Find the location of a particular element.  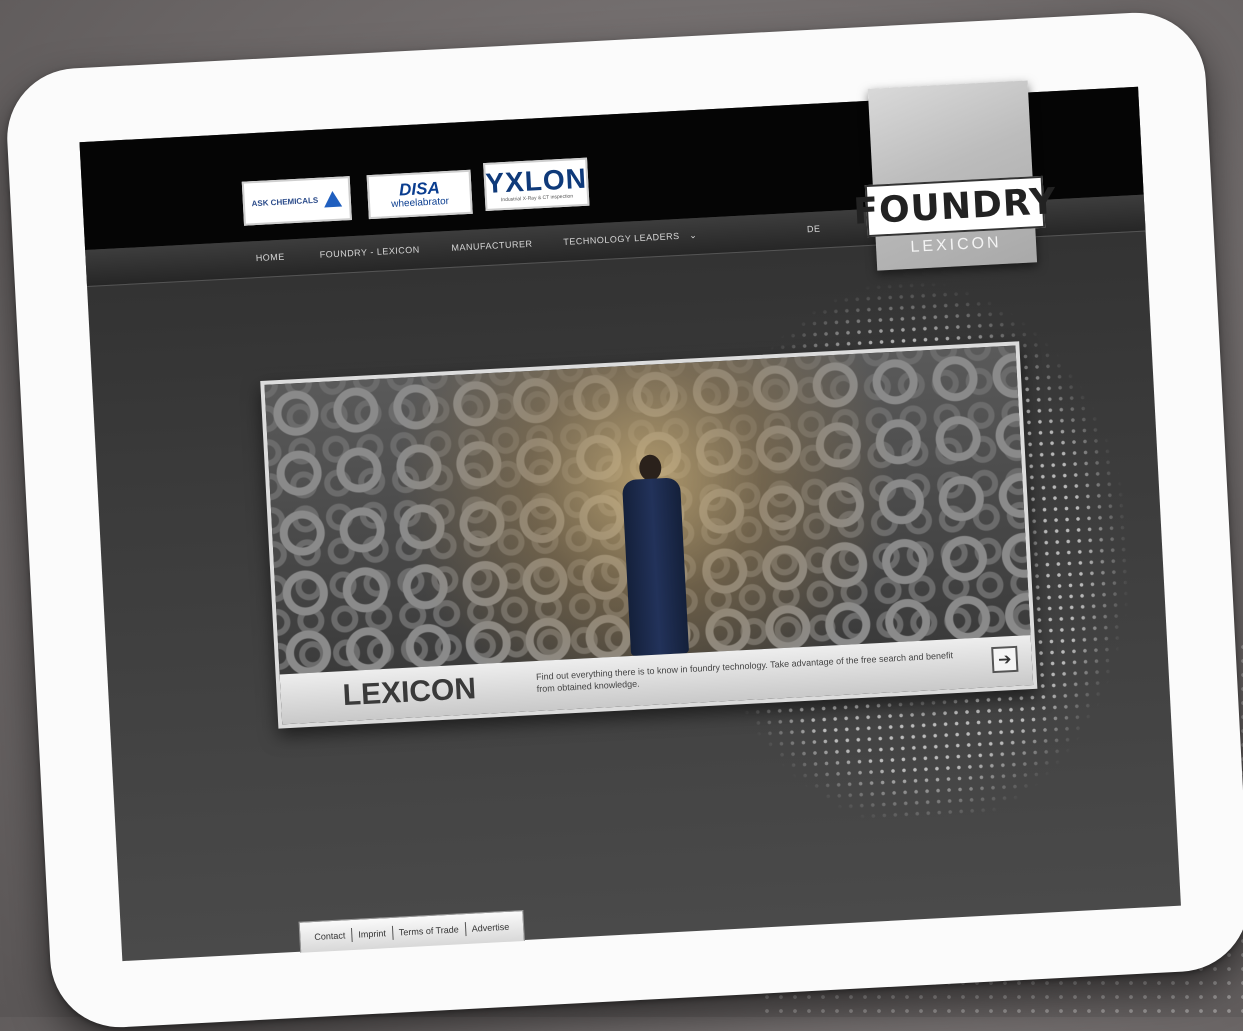

businessman-figure is located at coordinates (655, 555).